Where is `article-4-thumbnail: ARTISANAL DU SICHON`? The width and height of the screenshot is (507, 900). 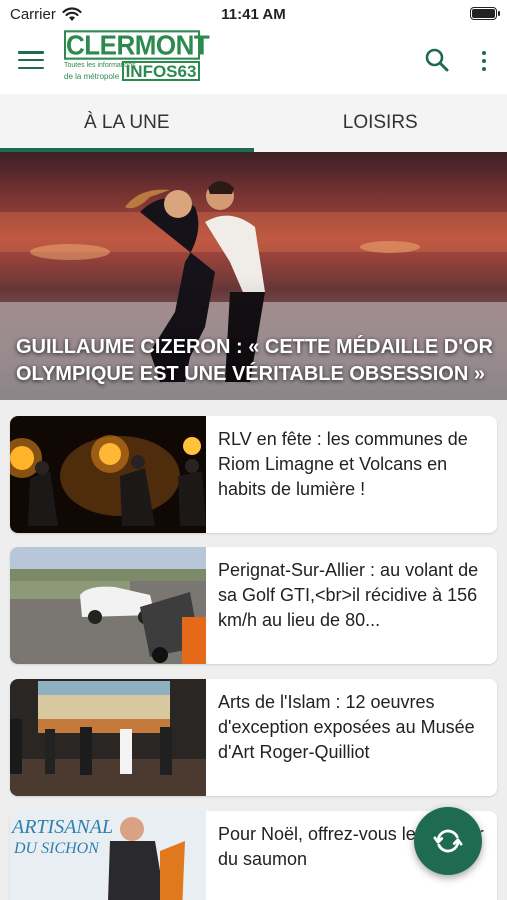 article-4-thumbnail: ARTISANAL DU SICHON is located at coordinates (108, 855).